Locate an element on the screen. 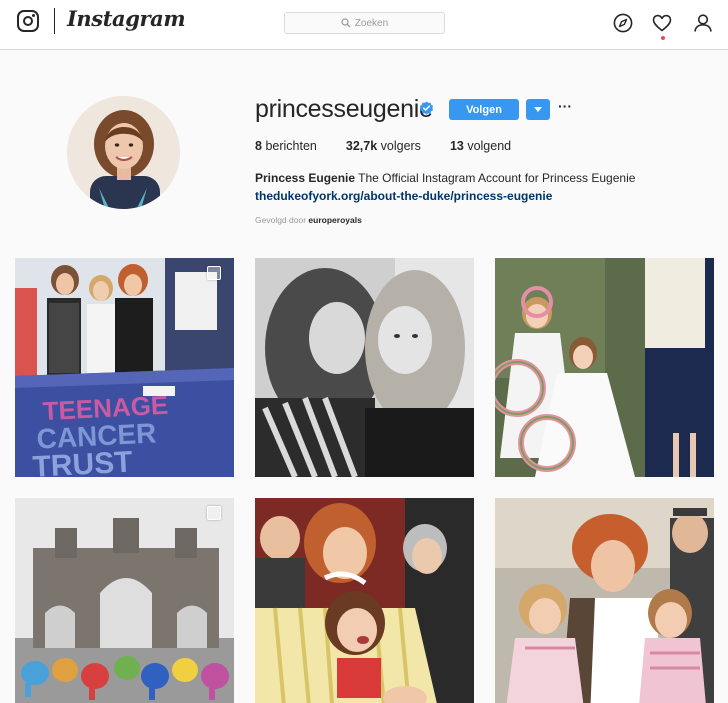  top-nav: Instagram Zoeken is located at coordinates (364, 25).